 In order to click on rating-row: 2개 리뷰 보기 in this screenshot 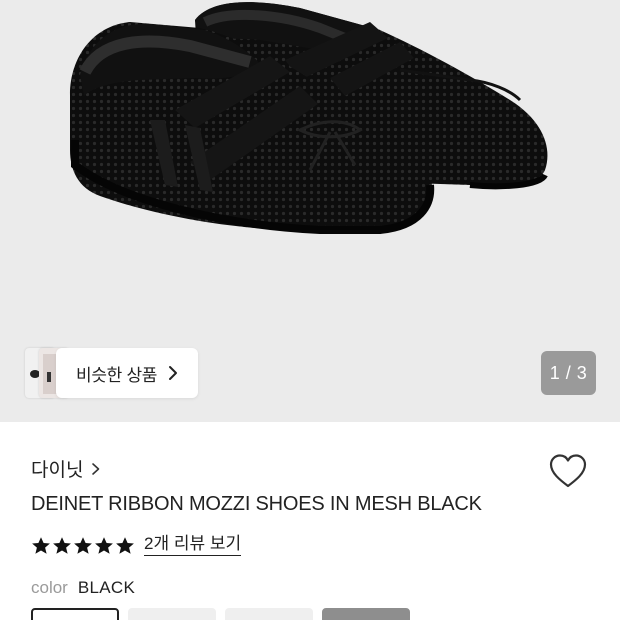, I will do `click(136, 545)`.